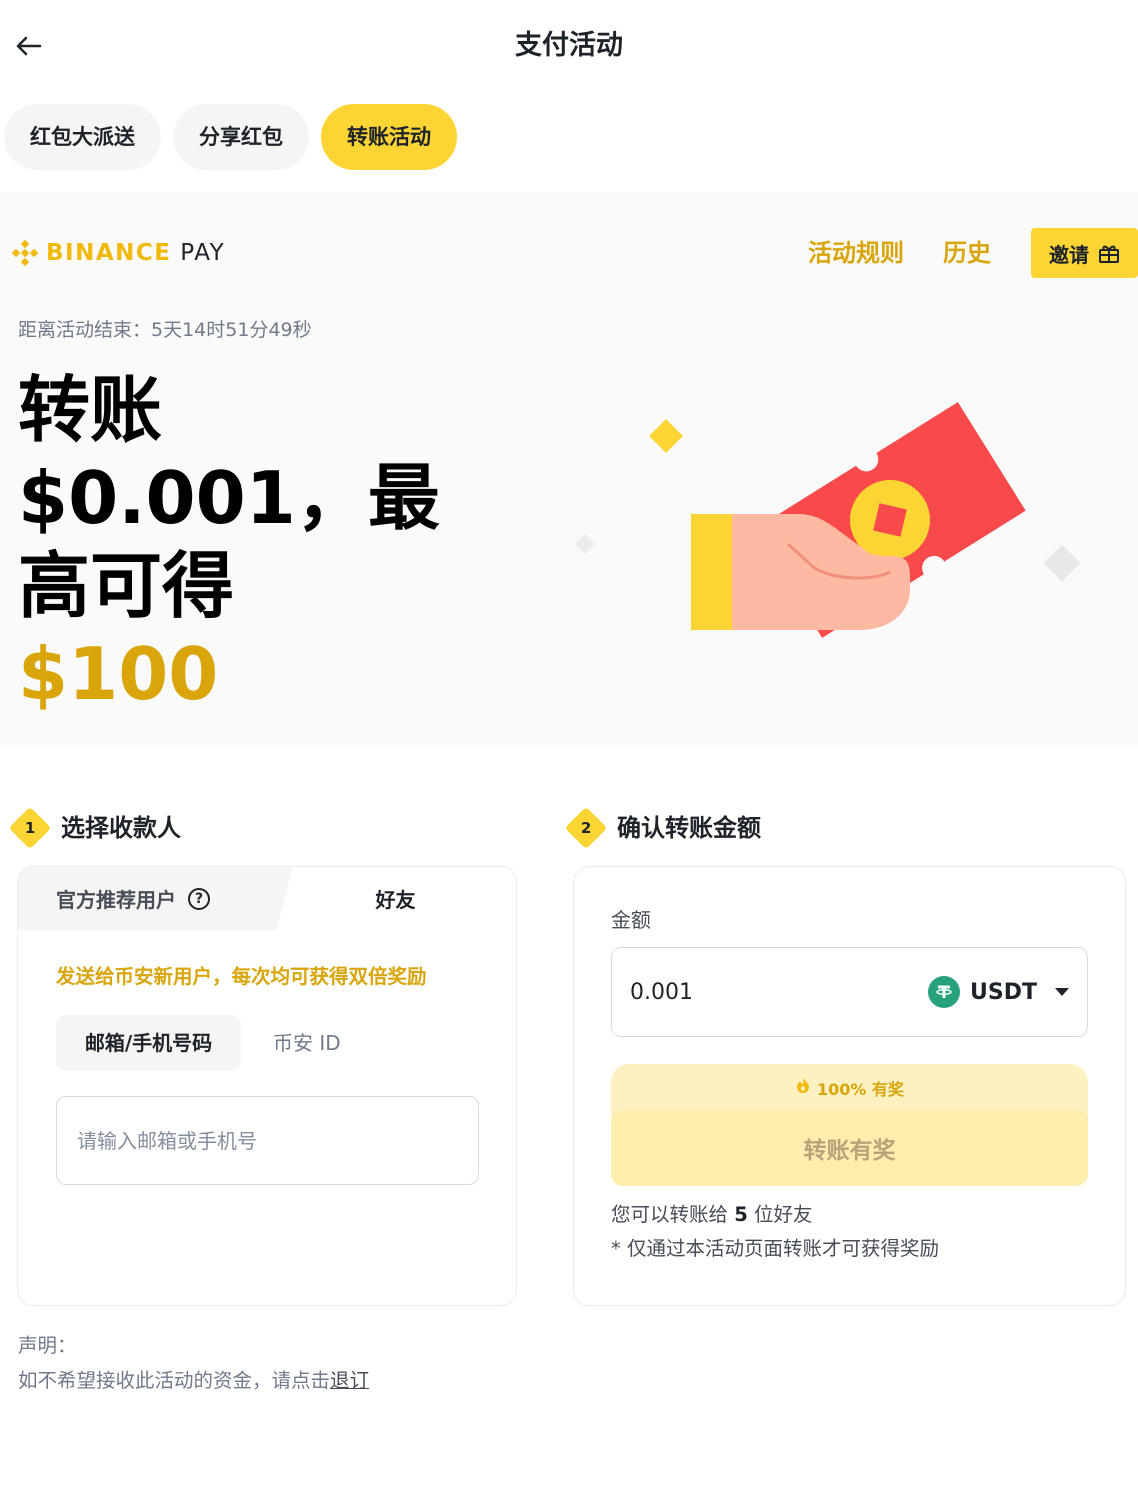  I want to click on activity-tabs: 红包大派送 分享红包 转账活动, so click(230, 137).